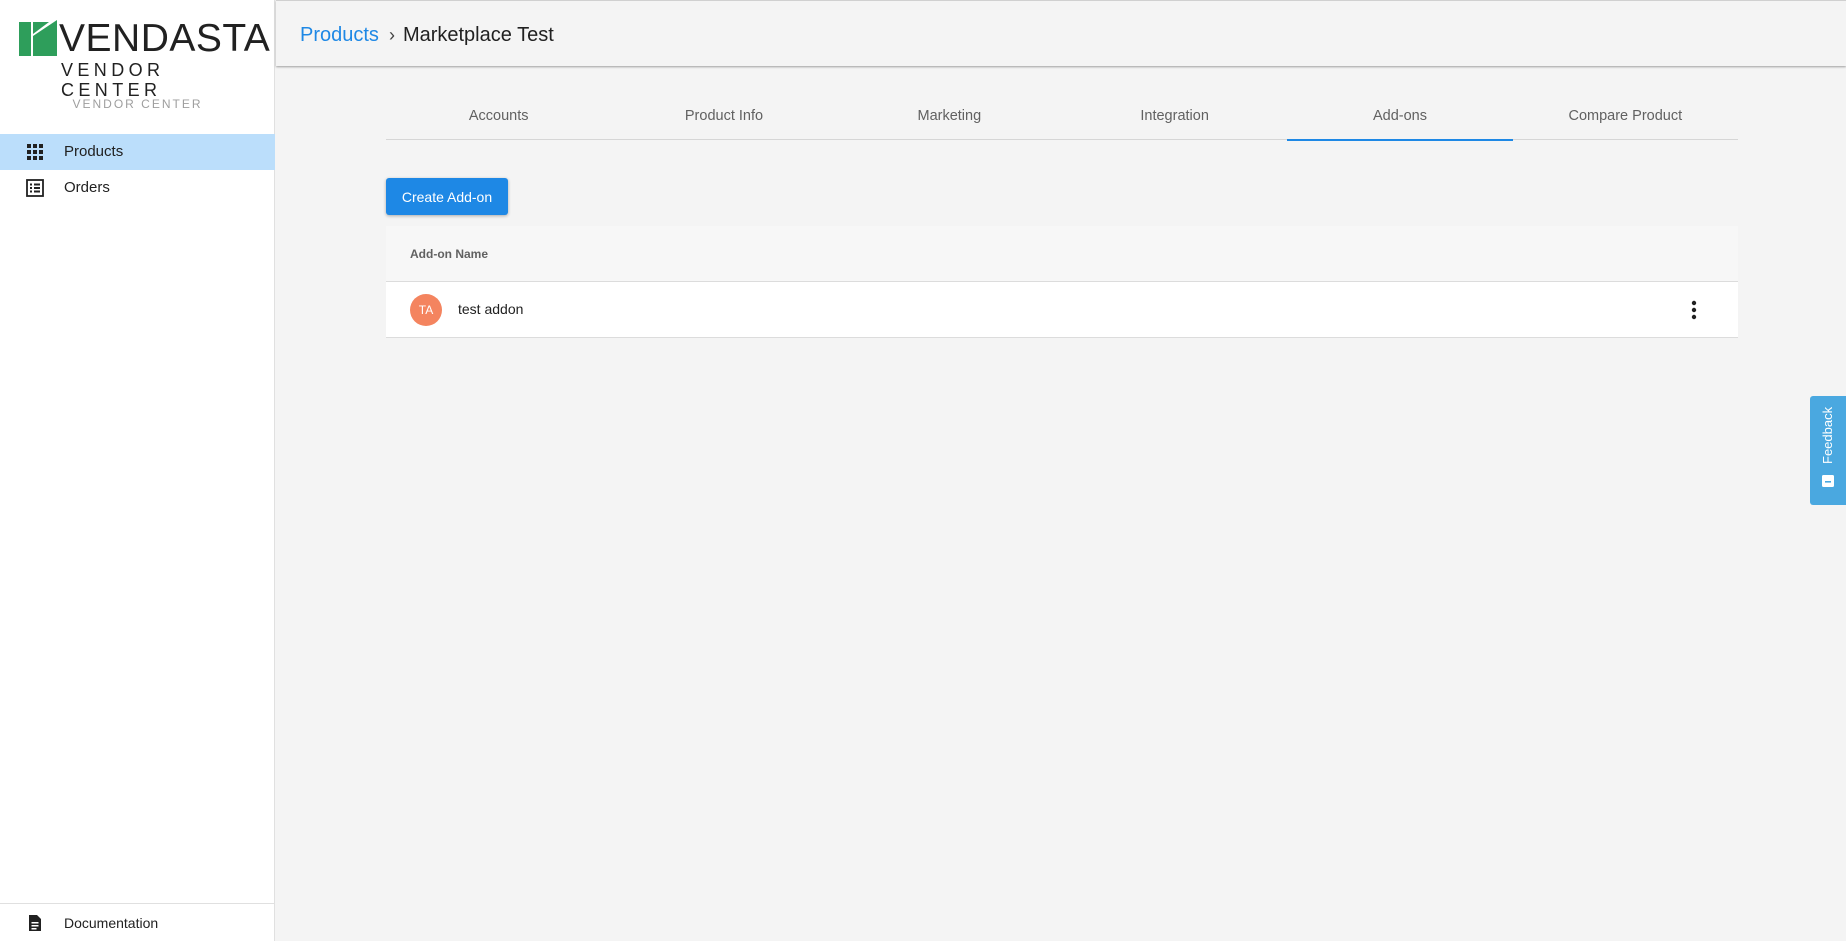  Describe the element at coordinates (498, 118) in the screenshot. I see `tab-accounts: Accounts` at that location.